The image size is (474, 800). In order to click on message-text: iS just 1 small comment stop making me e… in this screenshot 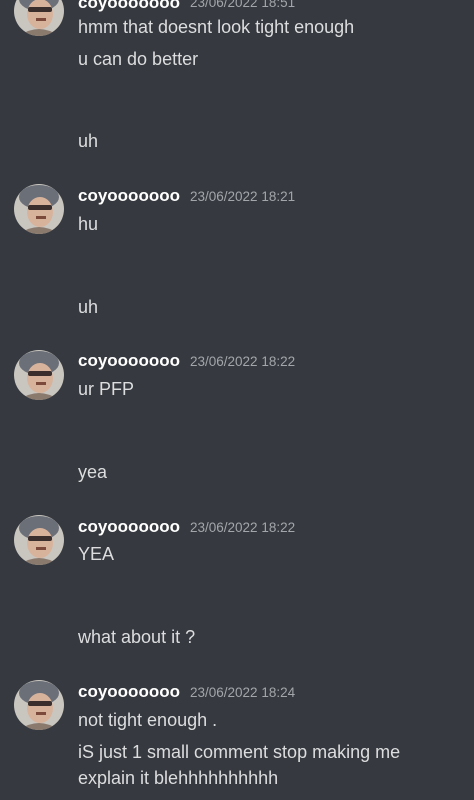, I will do `click(239, 765)`.